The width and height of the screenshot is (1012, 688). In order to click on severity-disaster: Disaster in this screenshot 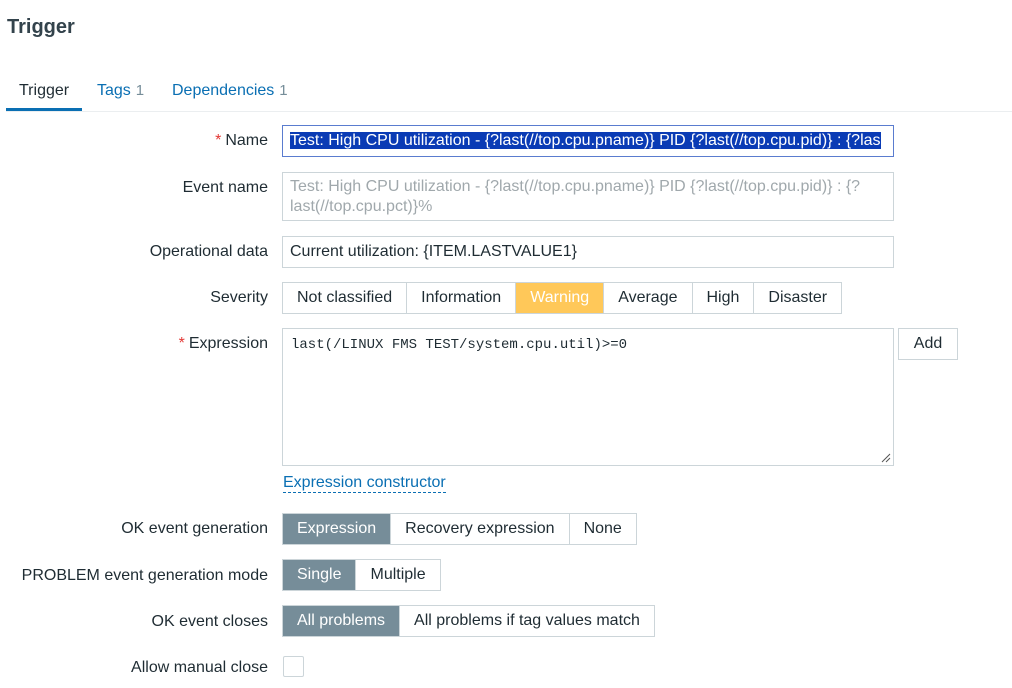, I will do `click(798, 298)`.